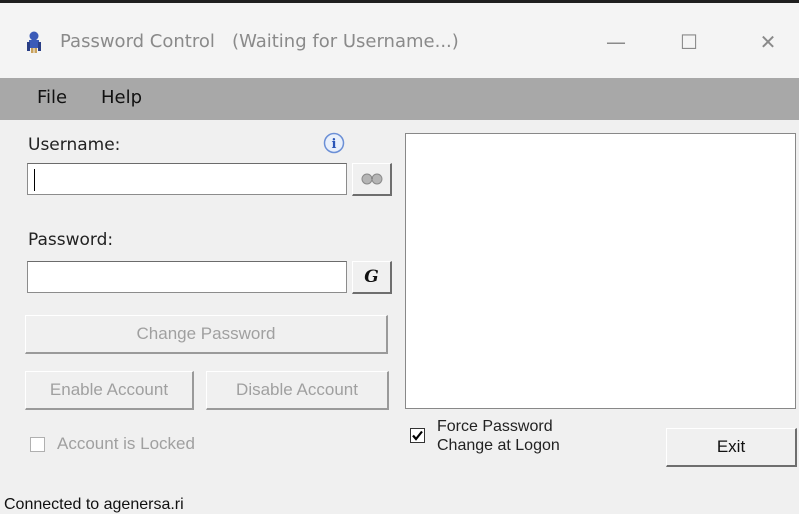  Describe the element at coordinates (731, 447) in the screenshot. I see `exit-button: Exit` at that location.